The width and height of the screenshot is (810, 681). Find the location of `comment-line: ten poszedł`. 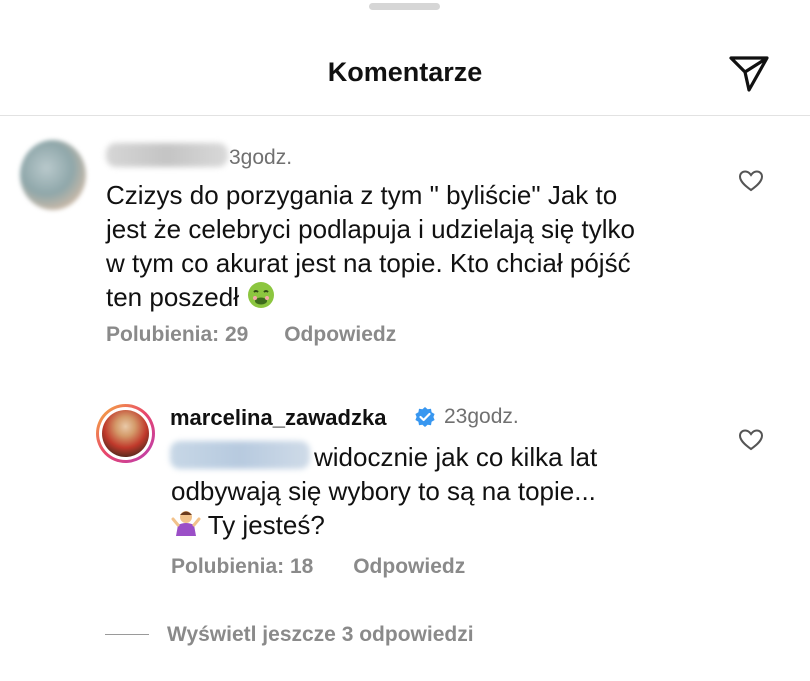

comment-line: ten poszedł is located at coordinates (172, 297).